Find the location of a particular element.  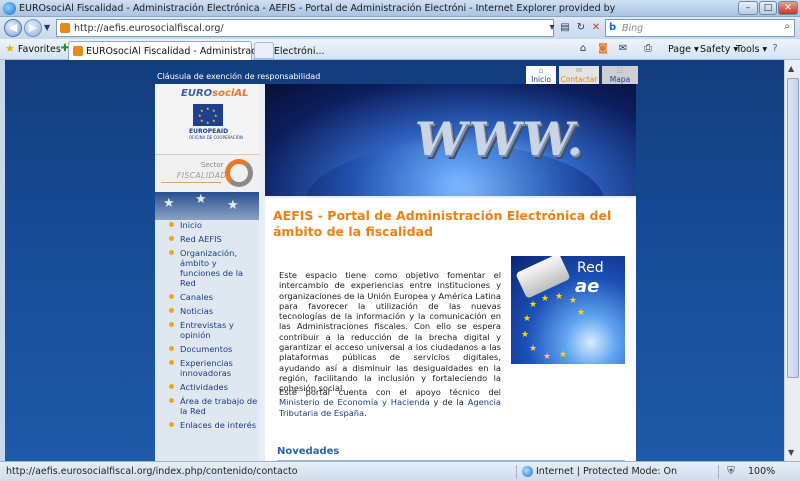

favorites-button: ★ Favorites is located at coordinates (33, 48).